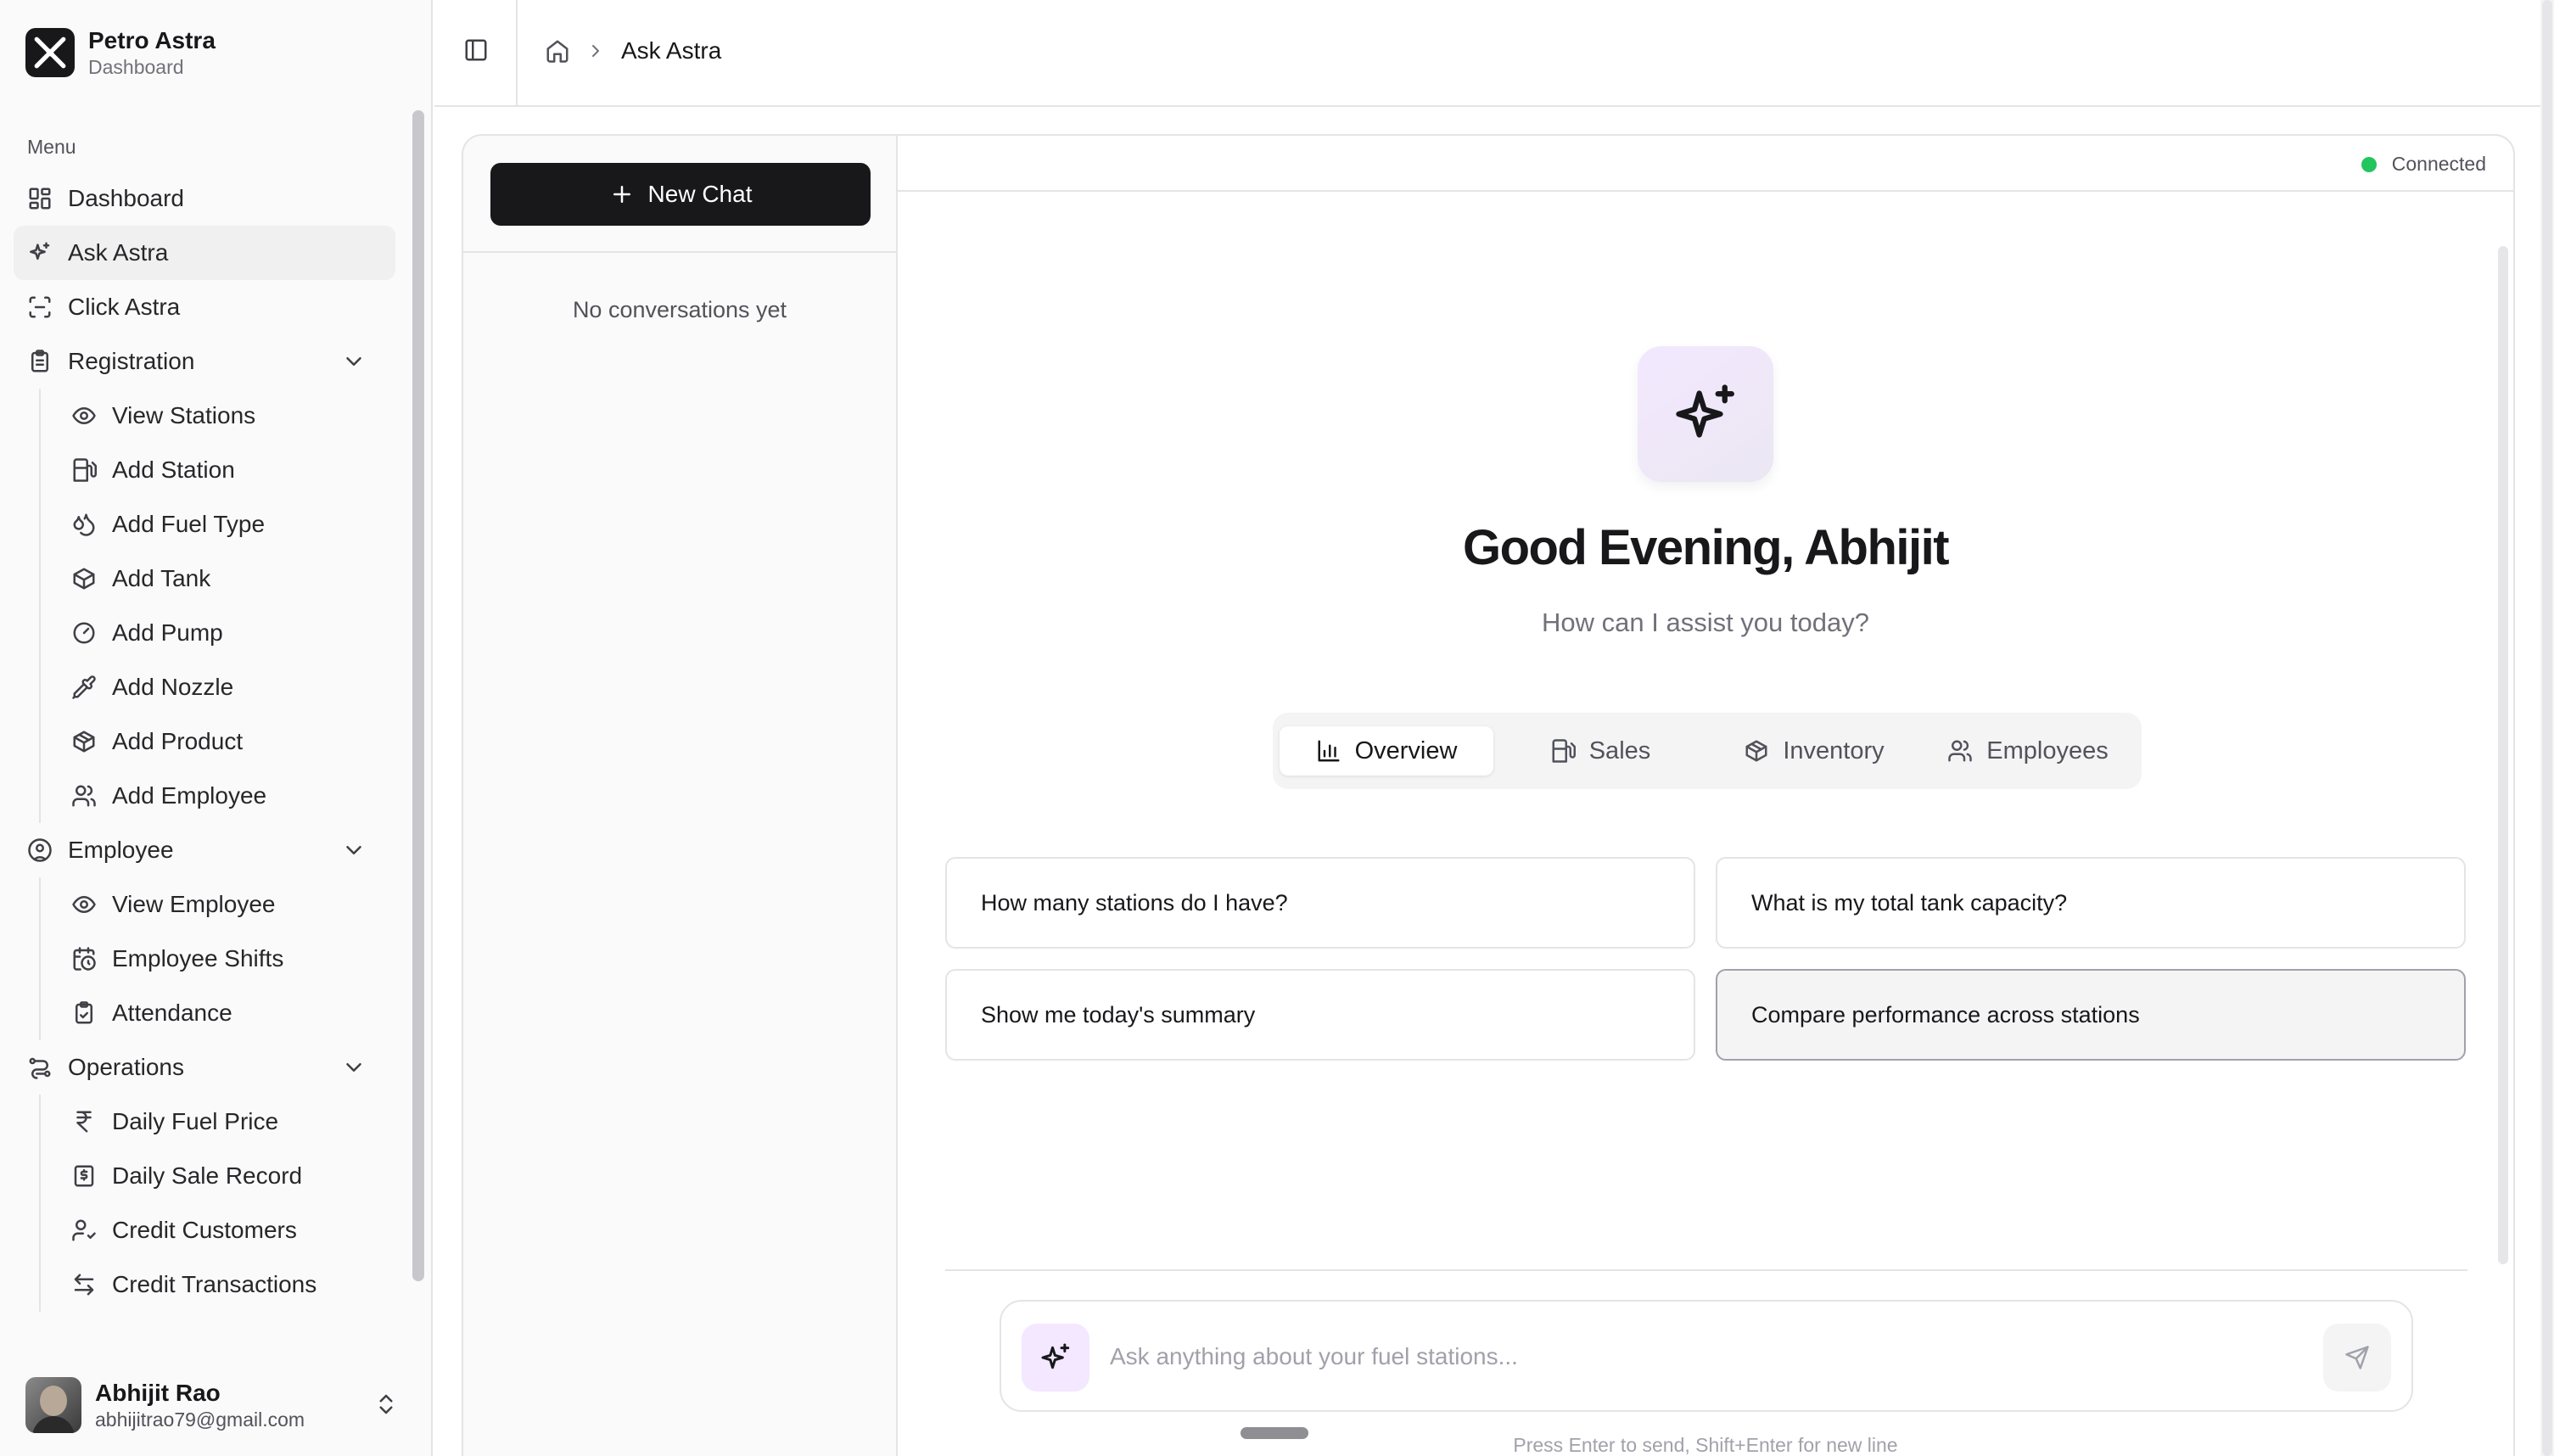 Image resolution: width=2554 pixels, height=1456 pixels. I want to click on sidebar-item-credit-customers: Credit Customers, so click(227, 1230).